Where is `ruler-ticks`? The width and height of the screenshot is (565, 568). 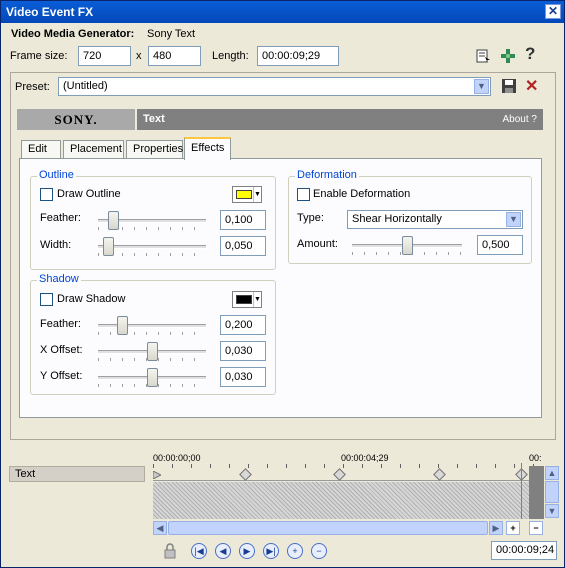 ruler-ticks is located at coordinates (348, 466).